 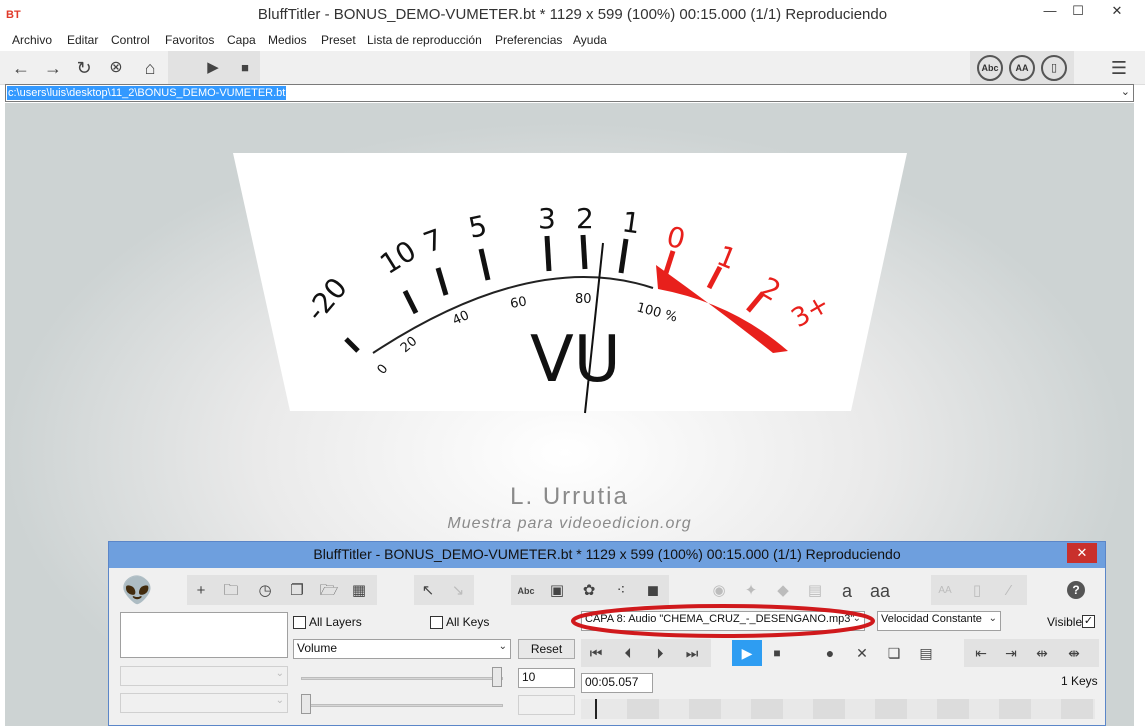 I want to click on refresh-icon: ↻, so click(x=84, y=68).